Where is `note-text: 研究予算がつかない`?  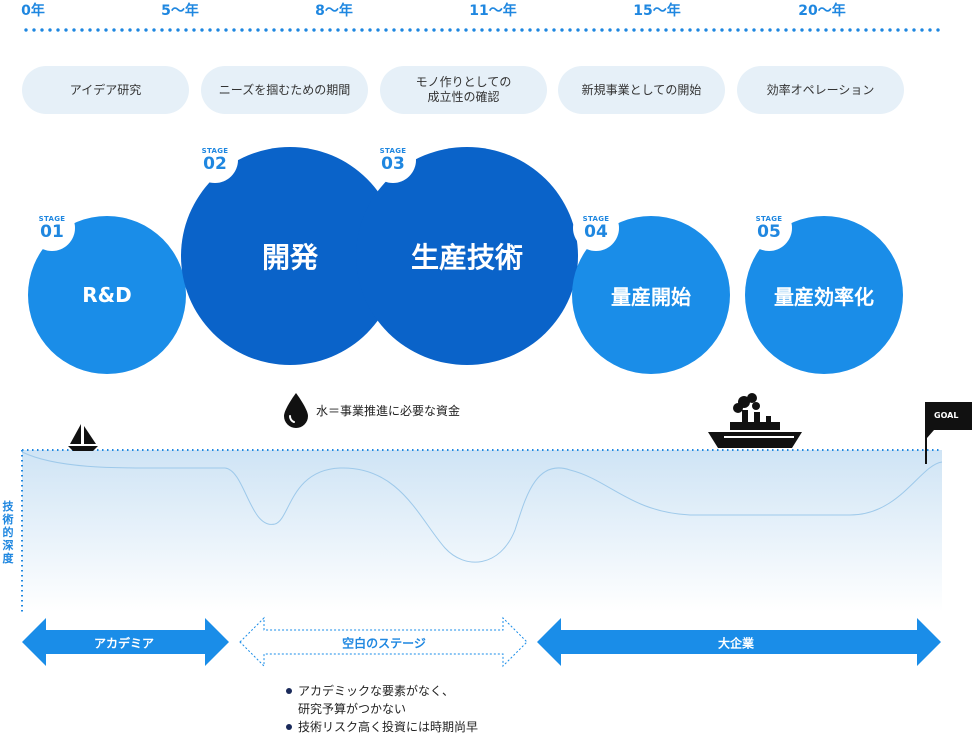
note-text: 研究予算がつかない is located at coordinates (352, 709).